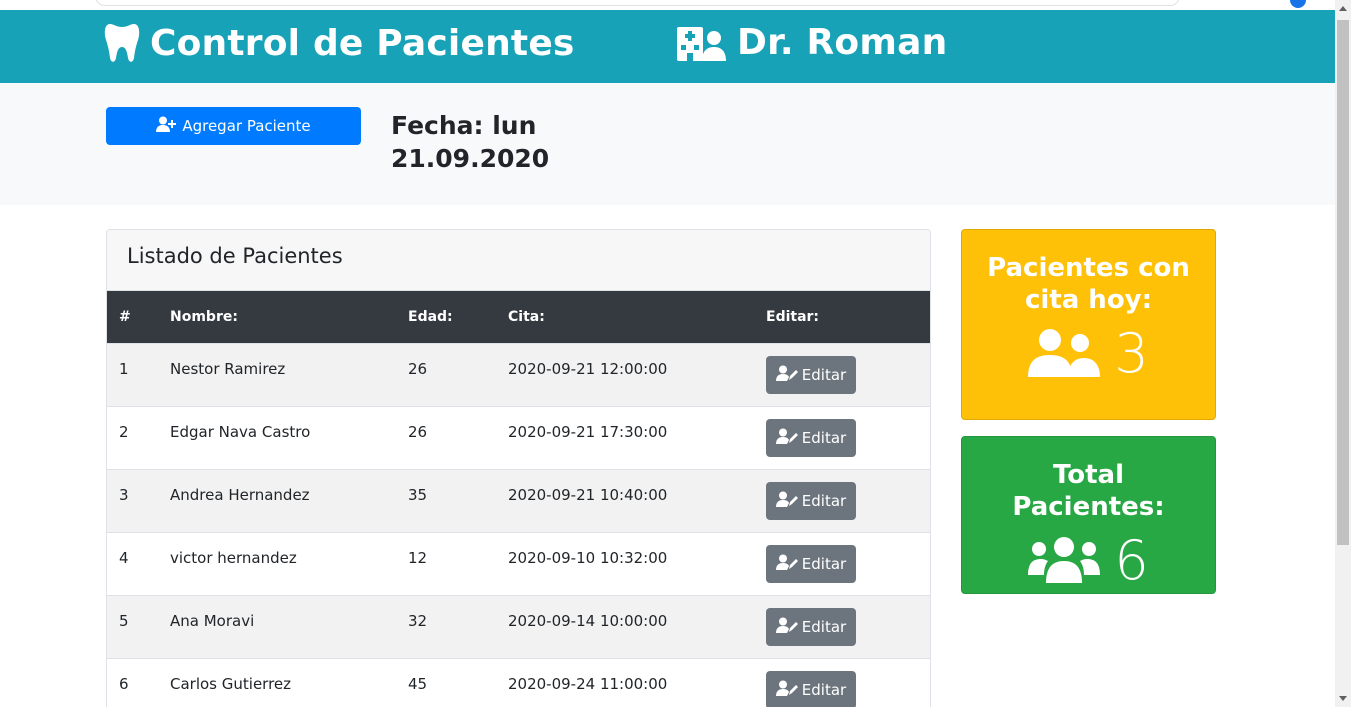 Image resolution: width=1351 pixels, height=707 pixels. I want to click on total-patients-card: Total Pacientes: 6, so click(1088, 515).